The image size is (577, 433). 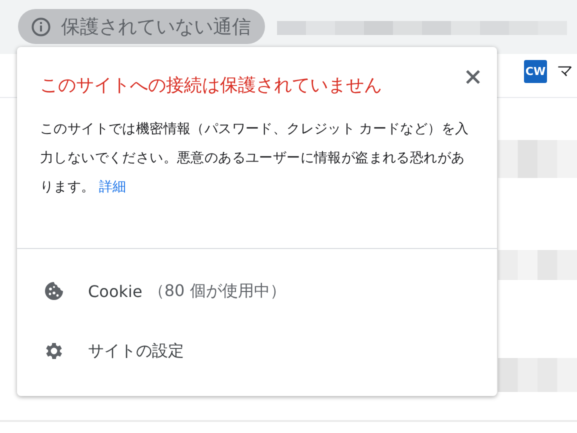 I want to click on popup-title: このサイトへの接続は保護されていません, so click(x=211, y=86).